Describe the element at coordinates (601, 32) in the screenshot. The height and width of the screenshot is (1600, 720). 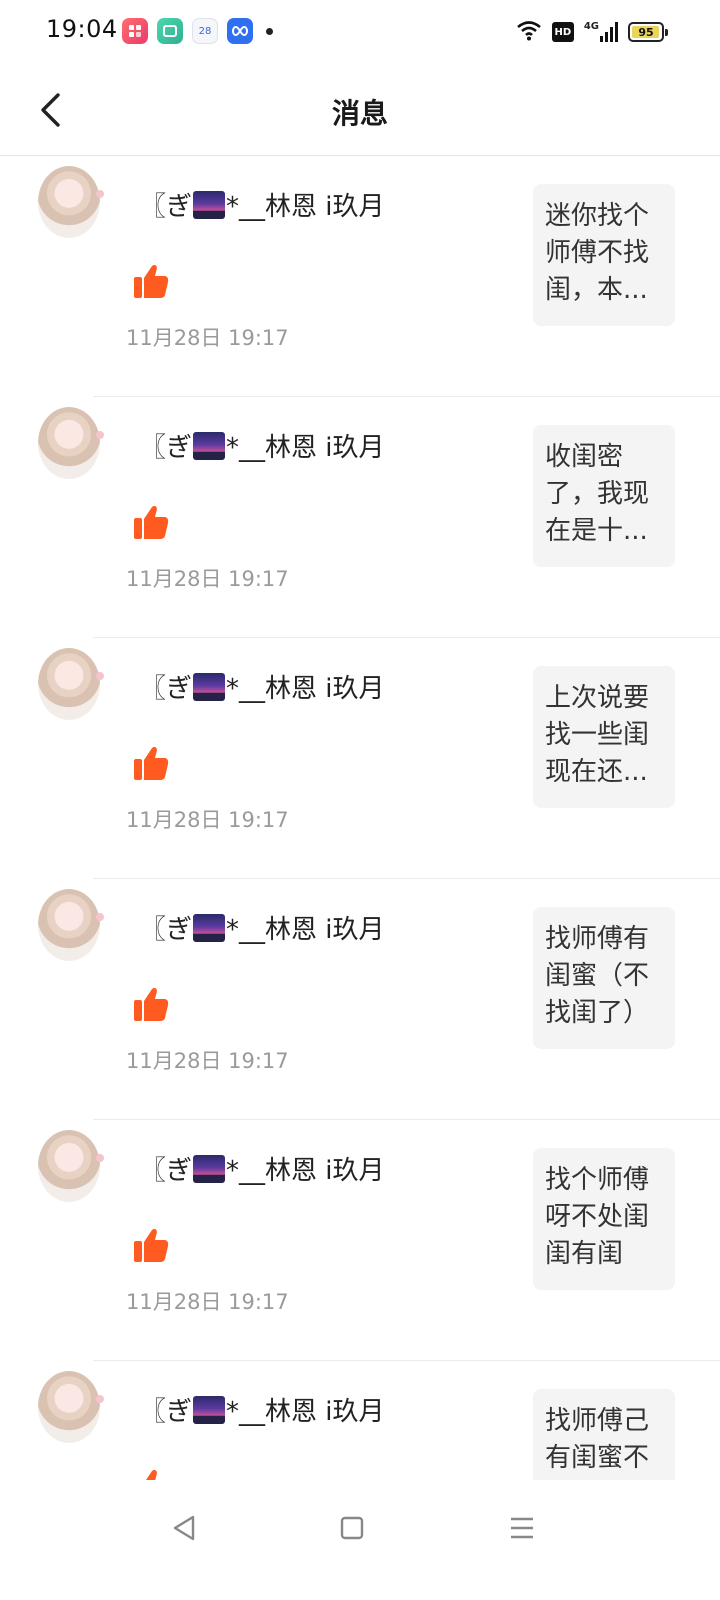
I see `signal-icon: 4G` at that location.